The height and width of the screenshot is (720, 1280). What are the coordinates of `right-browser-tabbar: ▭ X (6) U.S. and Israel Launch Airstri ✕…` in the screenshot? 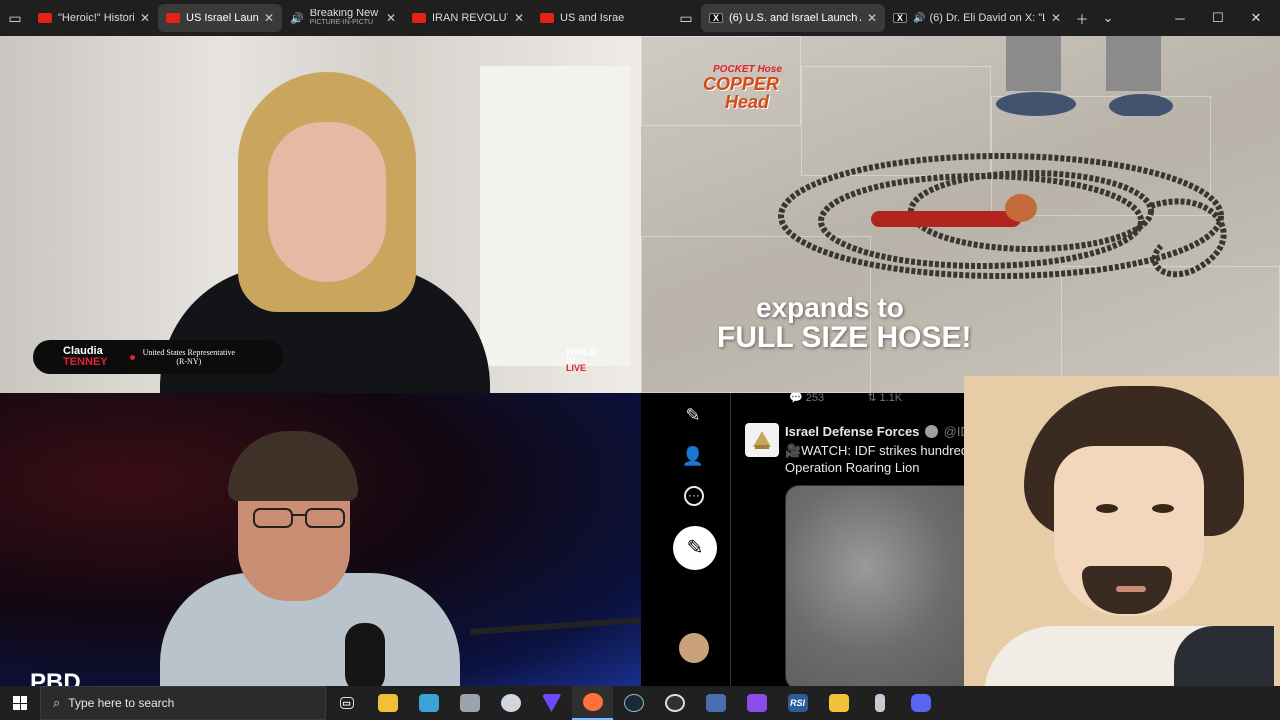 It's located at (960, 18).